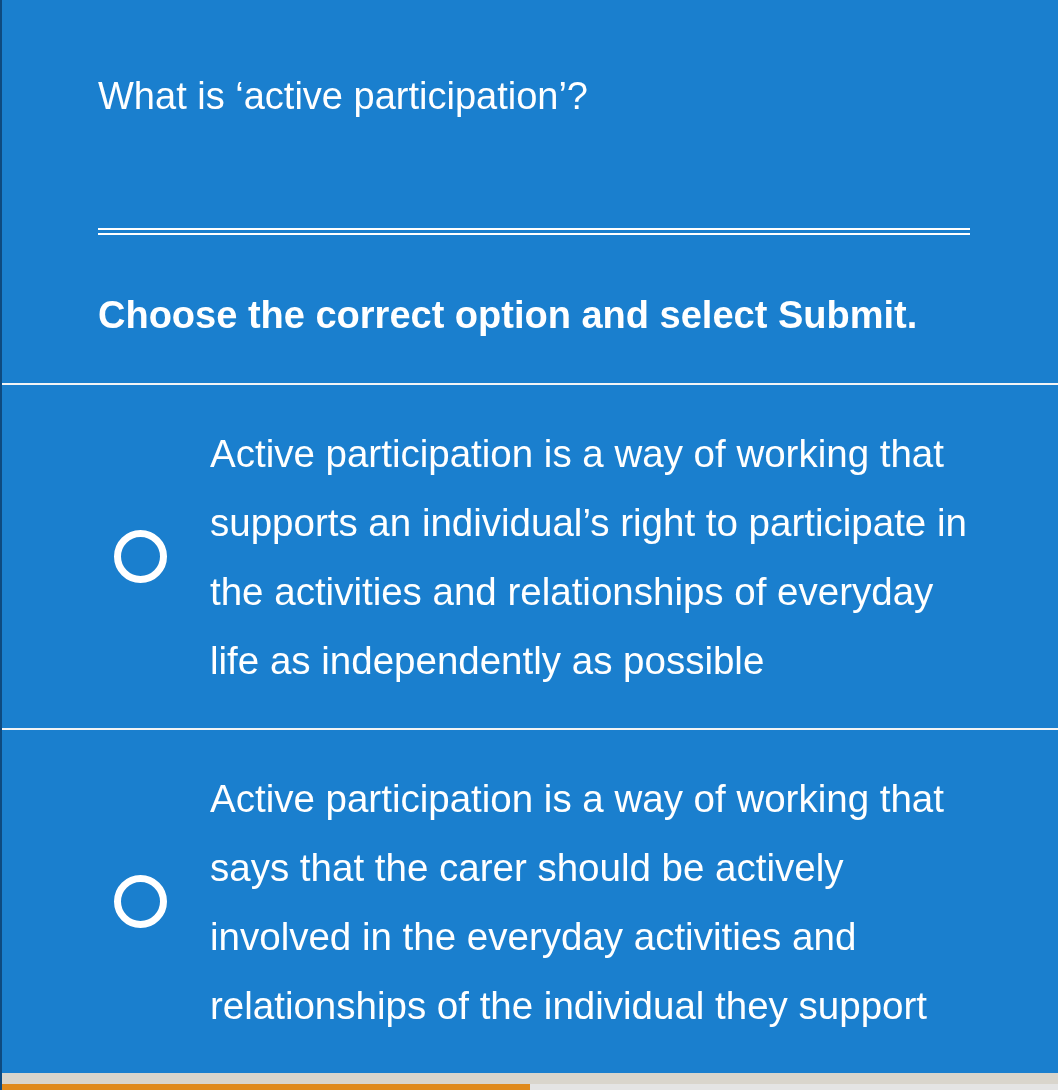  What do you see at coordinates (343, 96) in the screenshot?
I see `question-text: What is ‘active participation’?` at bounding box center [343, 96].